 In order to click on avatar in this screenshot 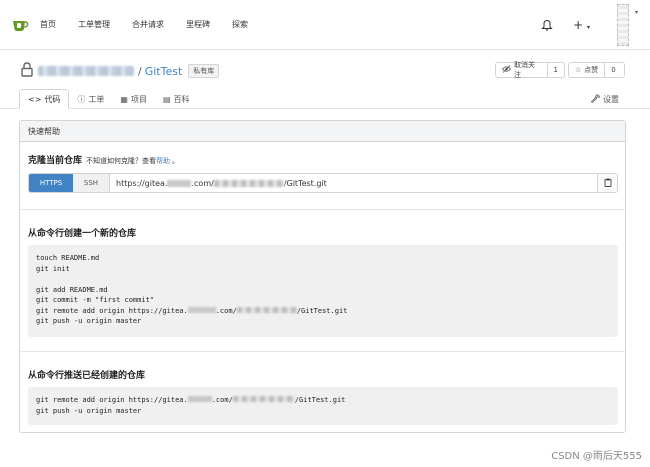, I will do `click(623, 25)`.